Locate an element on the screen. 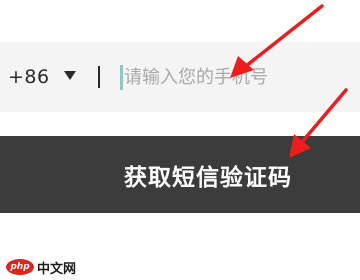  watermark-logo: php 中文网 is located at coordinates (41, 267).